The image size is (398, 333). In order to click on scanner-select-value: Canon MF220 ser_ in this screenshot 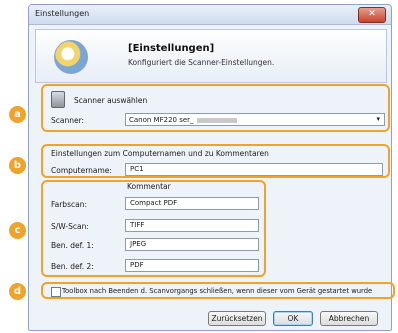, I will do `click(161, 120)`.